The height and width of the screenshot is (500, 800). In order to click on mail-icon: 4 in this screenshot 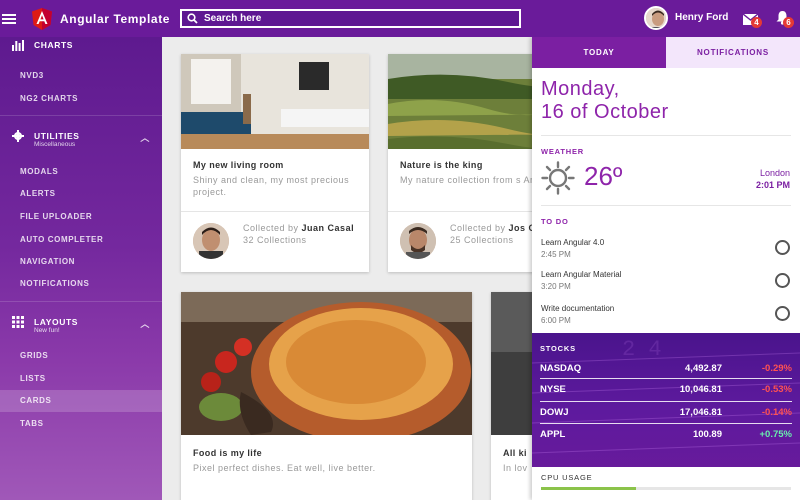, I will do `click(752, 21)`.